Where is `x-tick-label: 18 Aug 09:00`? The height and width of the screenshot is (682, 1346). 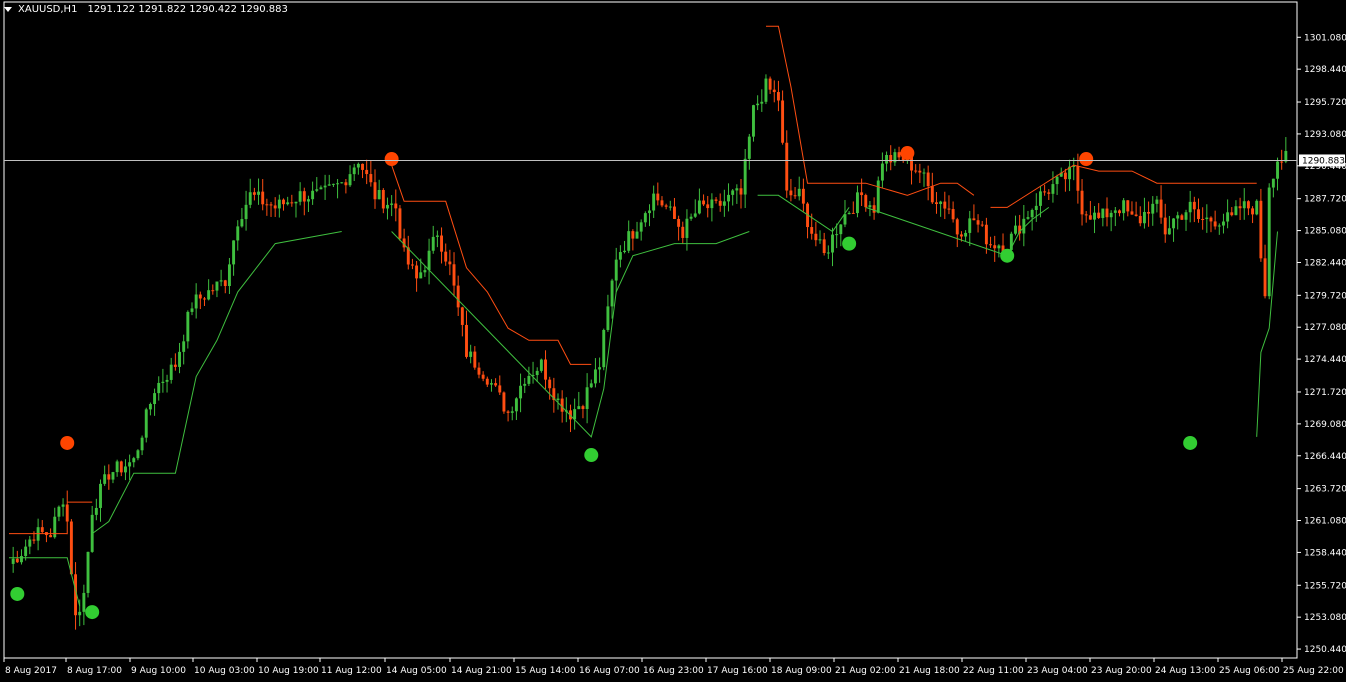 x-tick-label: 18 Aug 09:00 is located at coordinates (801, 671).